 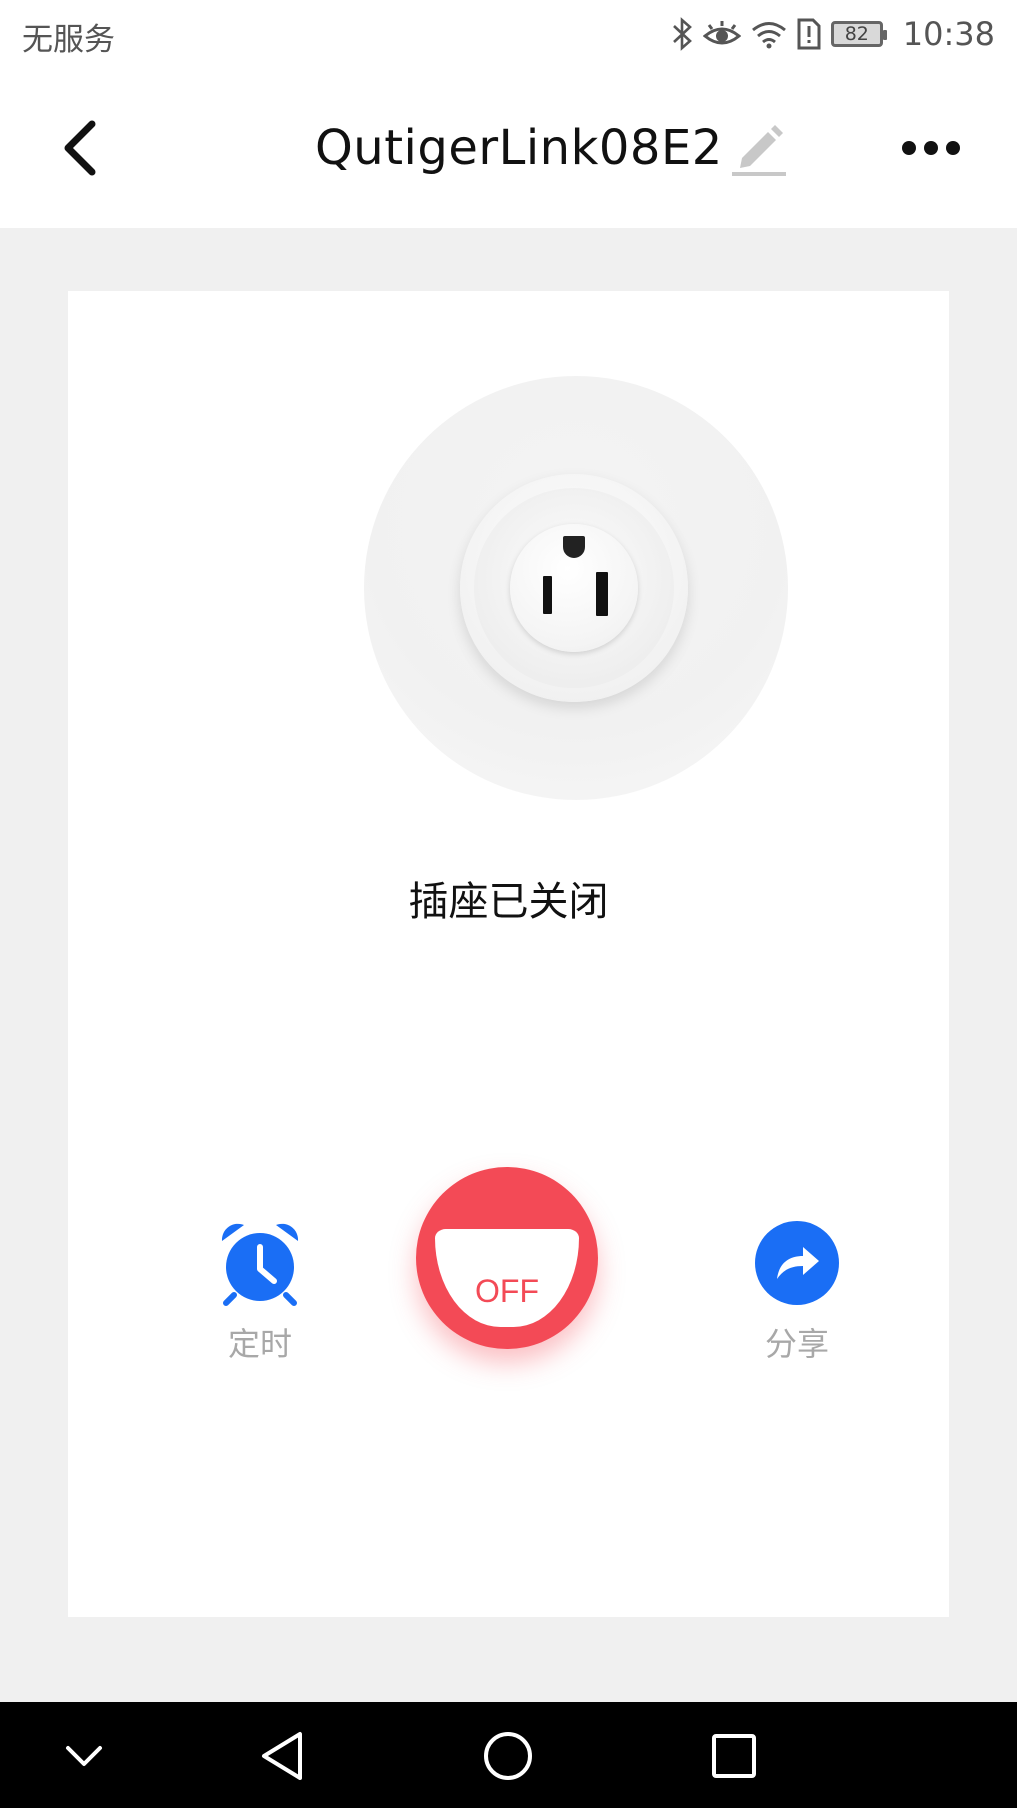 I want to click on system-nav-bar, so click(x=508, y=1755).